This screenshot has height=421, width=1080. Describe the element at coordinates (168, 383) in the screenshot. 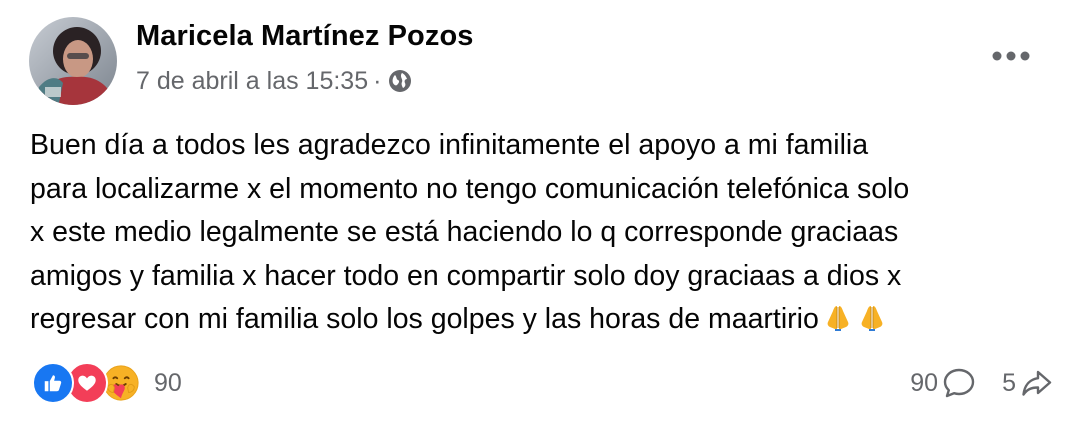

I see `reaction-count: 90` at that location.